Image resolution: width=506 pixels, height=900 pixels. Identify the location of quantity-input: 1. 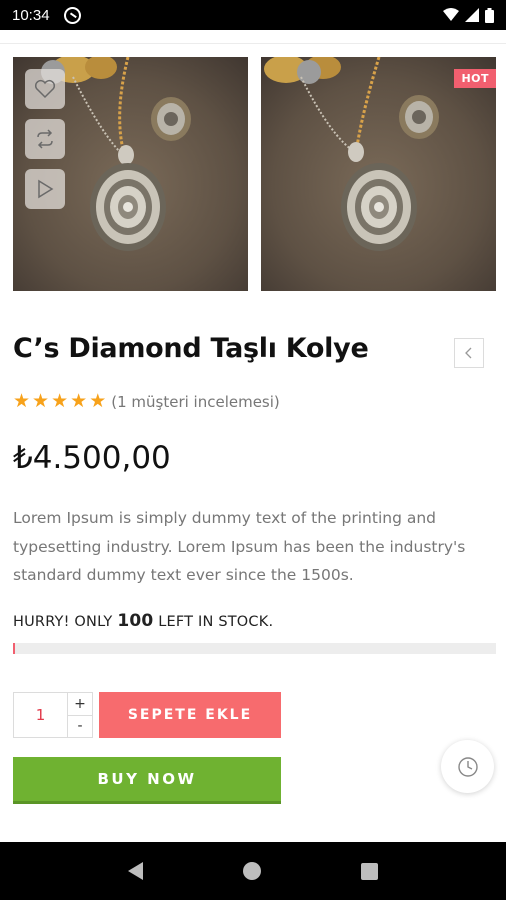
(41, 715).